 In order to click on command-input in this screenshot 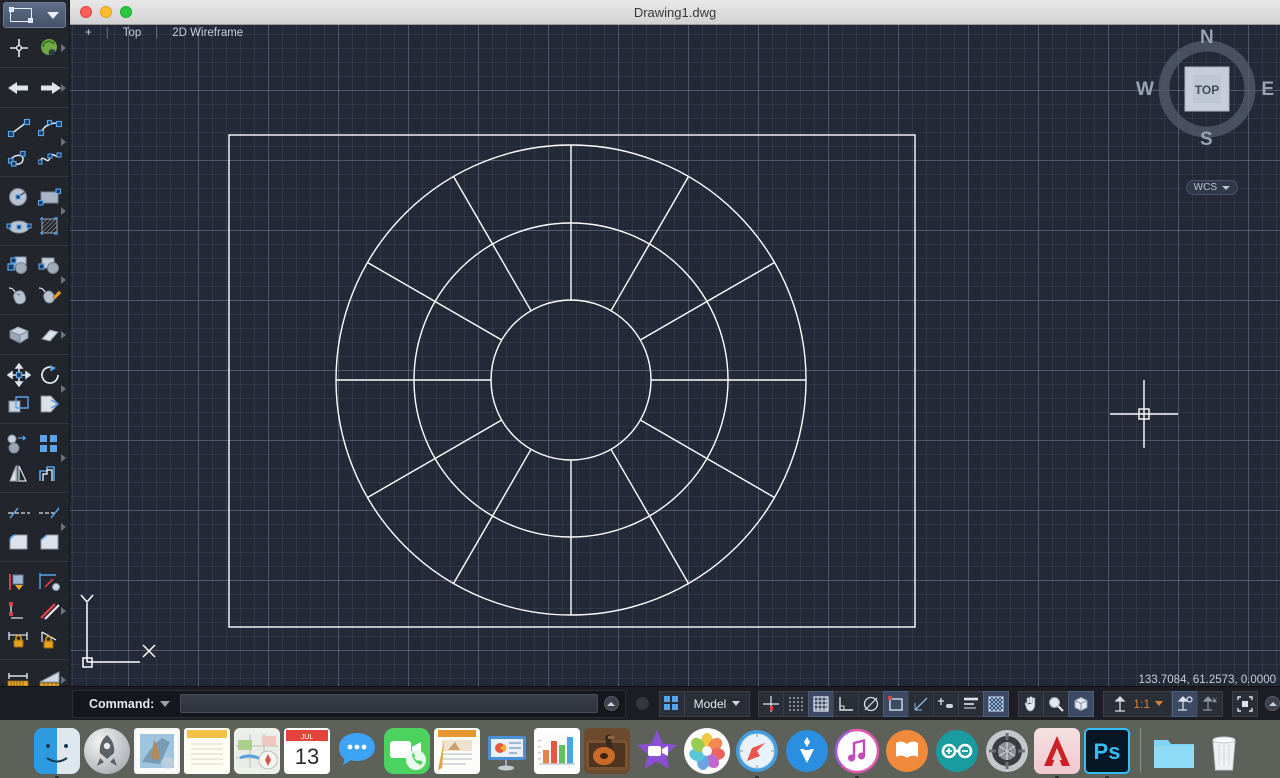, I will do `click(389, 703)`.